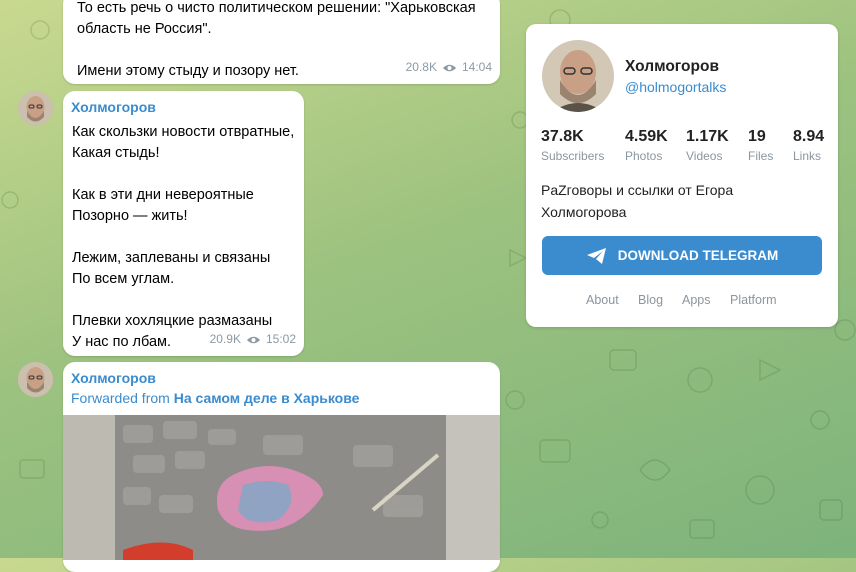  I want to click on stat-label: Links, so click(807, 156).